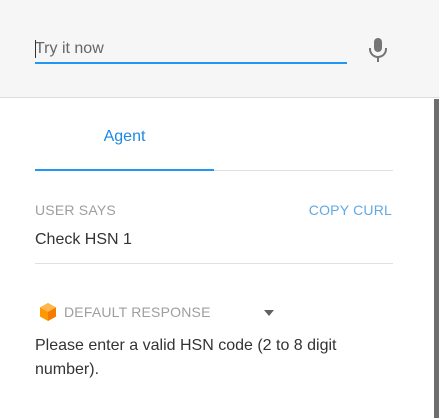 The width and height of the screenshot is (439, 418). What do you see at coordinates (48, 312) in the screenshot?
I see `cube-icon` at bounding box center [48, 312].